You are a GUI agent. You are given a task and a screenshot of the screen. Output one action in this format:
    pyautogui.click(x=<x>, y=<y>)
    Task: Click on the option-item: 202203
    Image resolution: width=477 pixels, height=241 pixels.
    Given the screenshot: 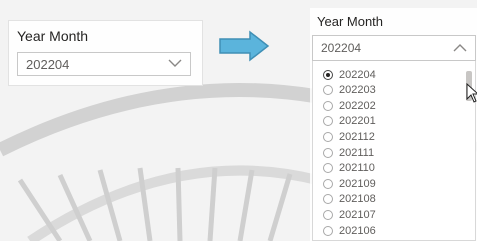 What is the action you would take?
    pyautogui.click(x=349, y=90)
    